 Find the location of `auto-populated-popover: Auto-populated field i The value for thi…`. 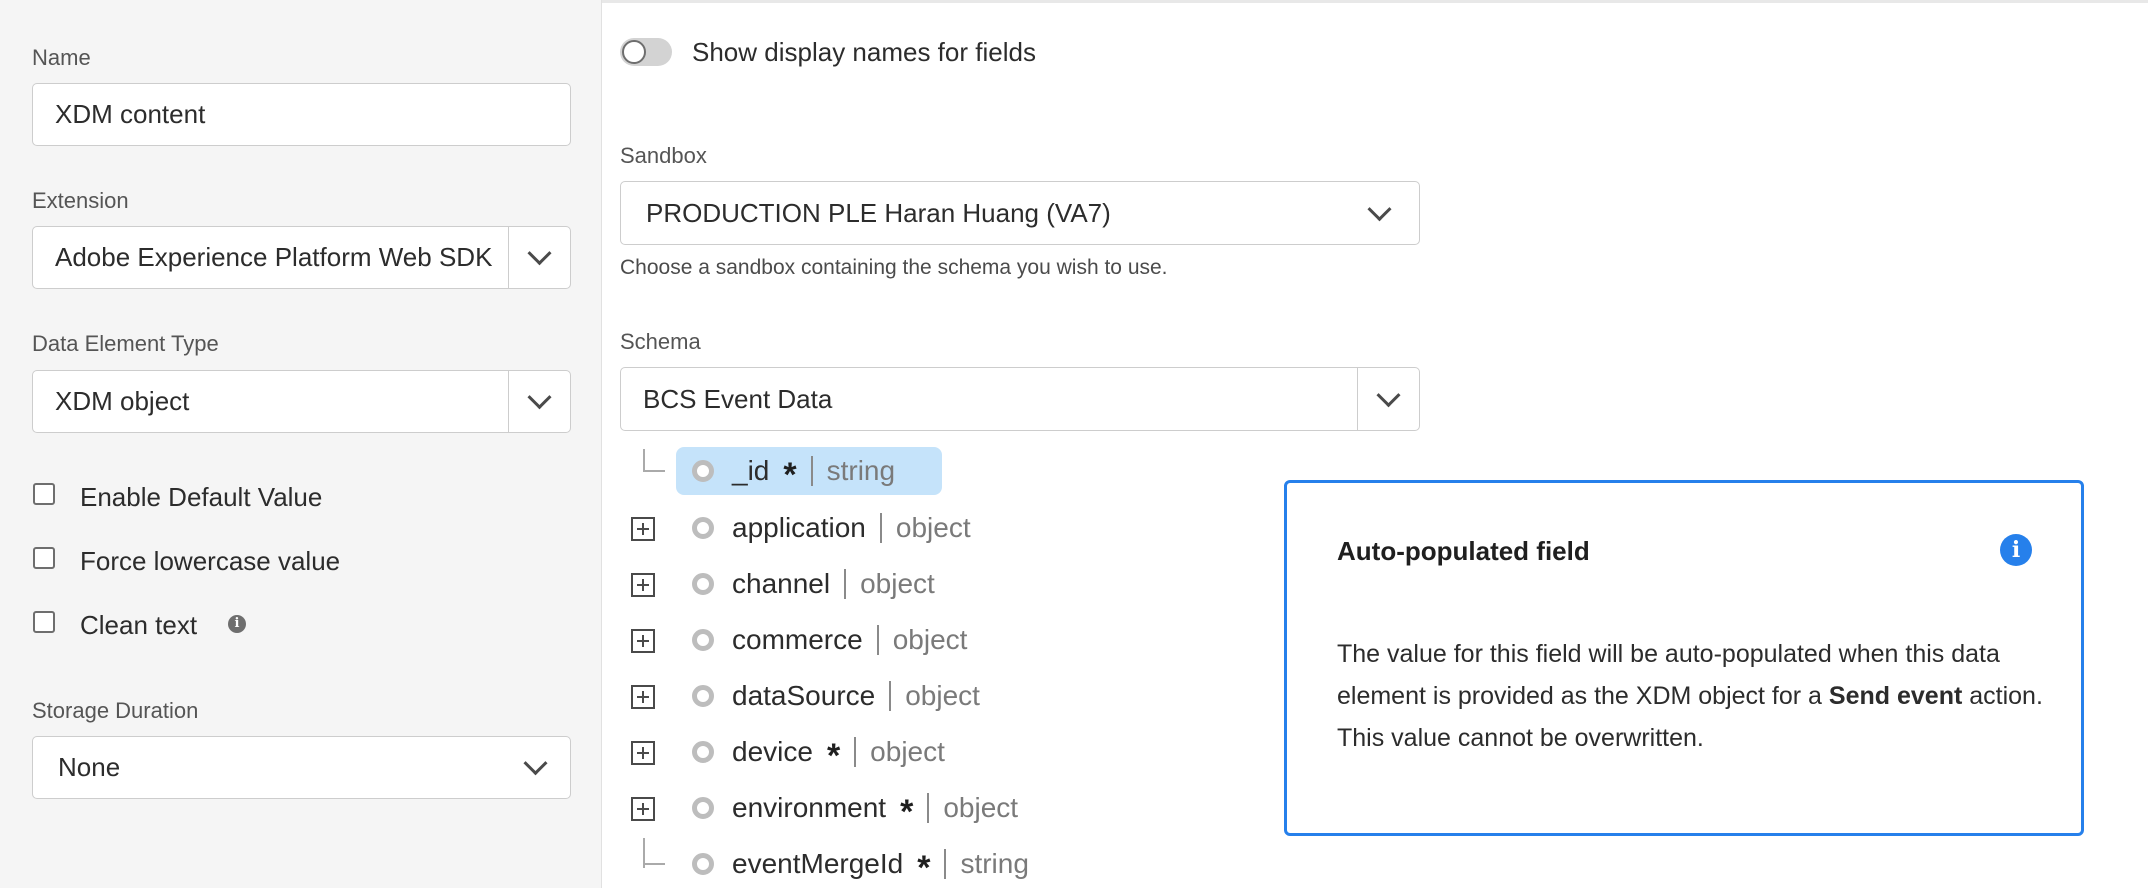

auto-populated-popover: Auto-populated field i The value for thi… is located at coordinates (1684, 658).